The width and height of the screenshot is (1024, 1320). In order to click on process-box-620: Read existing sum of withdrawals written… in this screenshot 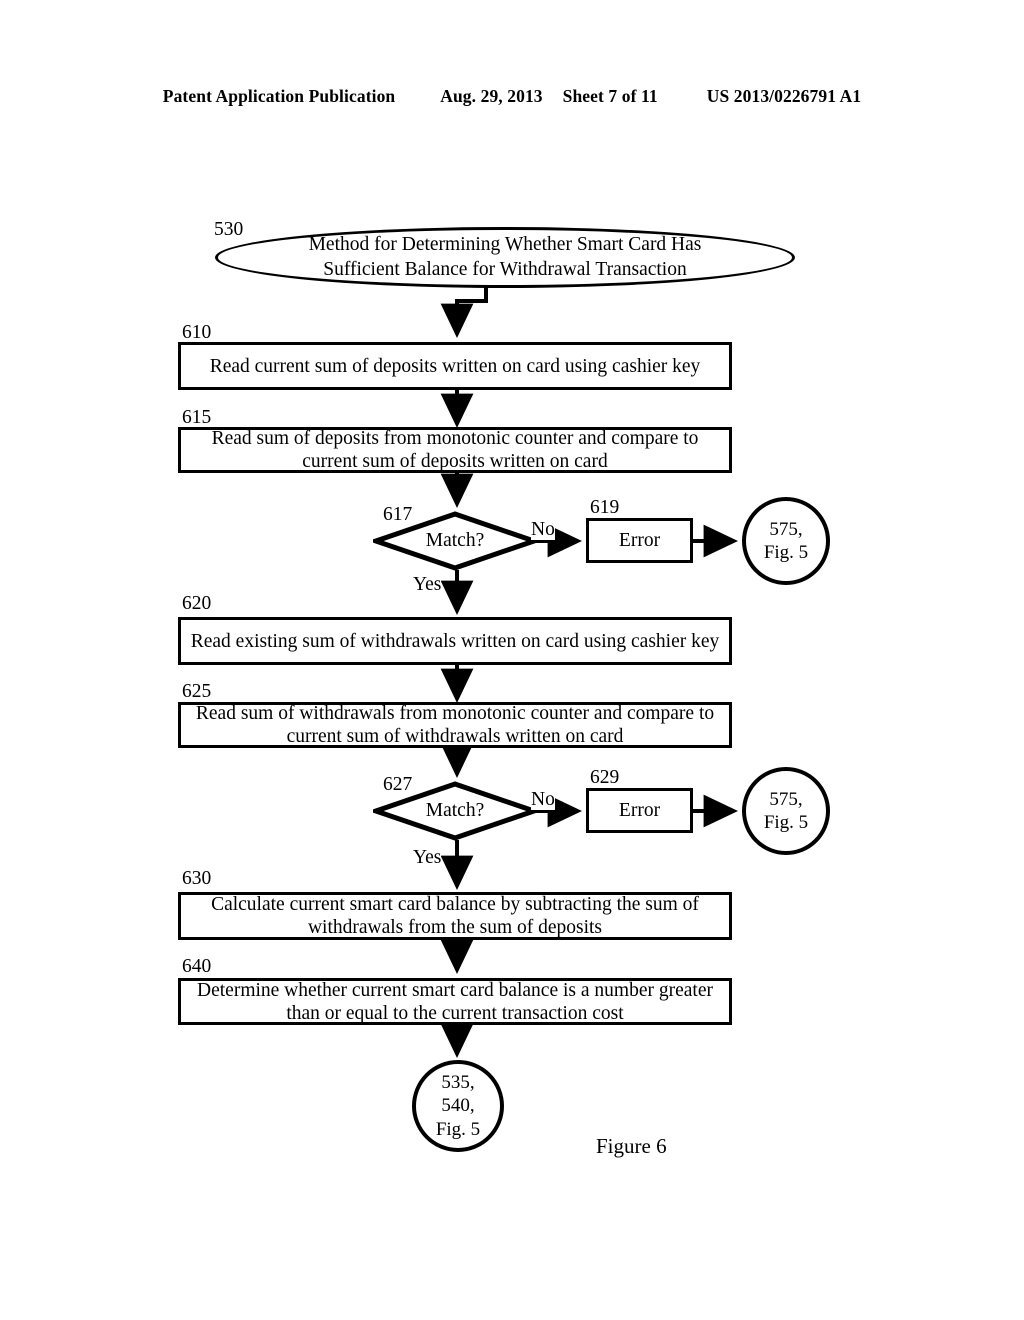, I will do `click(455, 641)`.